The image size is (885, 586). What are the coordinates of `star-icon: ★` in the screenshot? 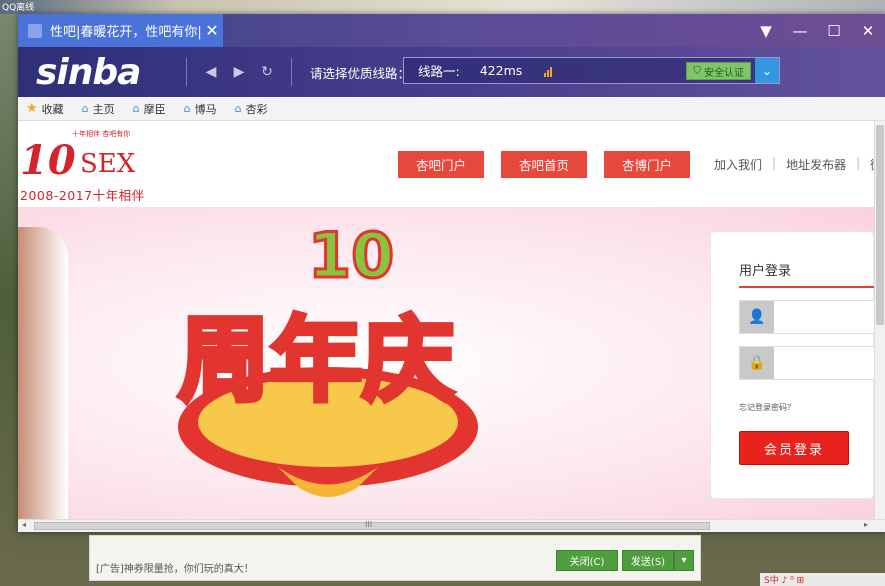 It's located at (32, 108).